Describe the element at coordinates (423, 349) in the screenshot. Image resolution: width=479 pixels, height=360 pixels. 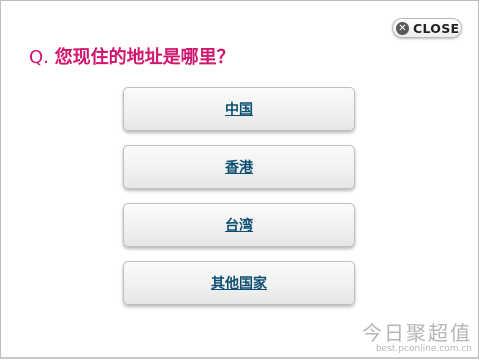
I see `watermark-url: best.pconline.com.cn` at that location.